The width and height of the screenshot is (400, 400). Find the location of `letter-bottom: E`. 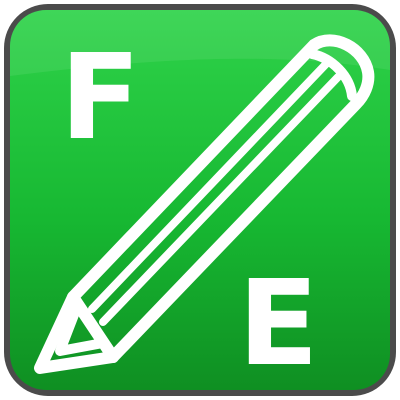

letter-bottom: E is located at coordinates (278, 323).